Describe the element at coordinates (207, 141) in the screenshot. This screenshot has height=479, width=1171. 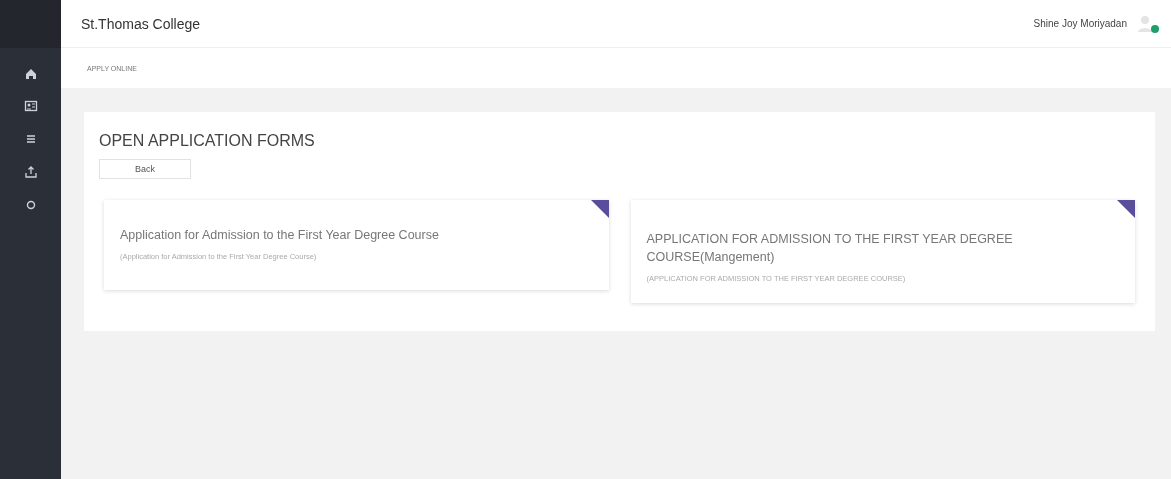
I see `panel-title: OPEN APPLICATION FORMS` at that location.